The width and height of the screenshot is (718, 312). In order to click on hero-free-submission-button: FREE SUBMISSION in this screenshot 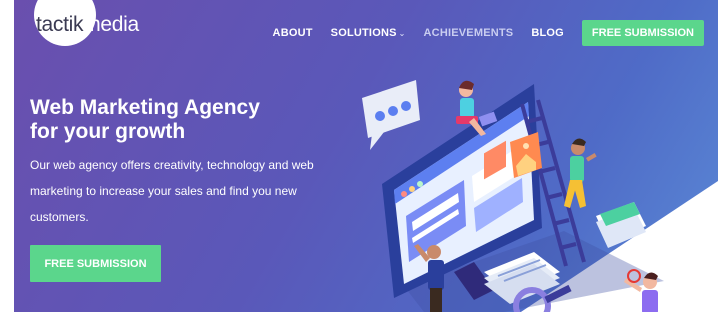, I will do `click(95, 263)`.